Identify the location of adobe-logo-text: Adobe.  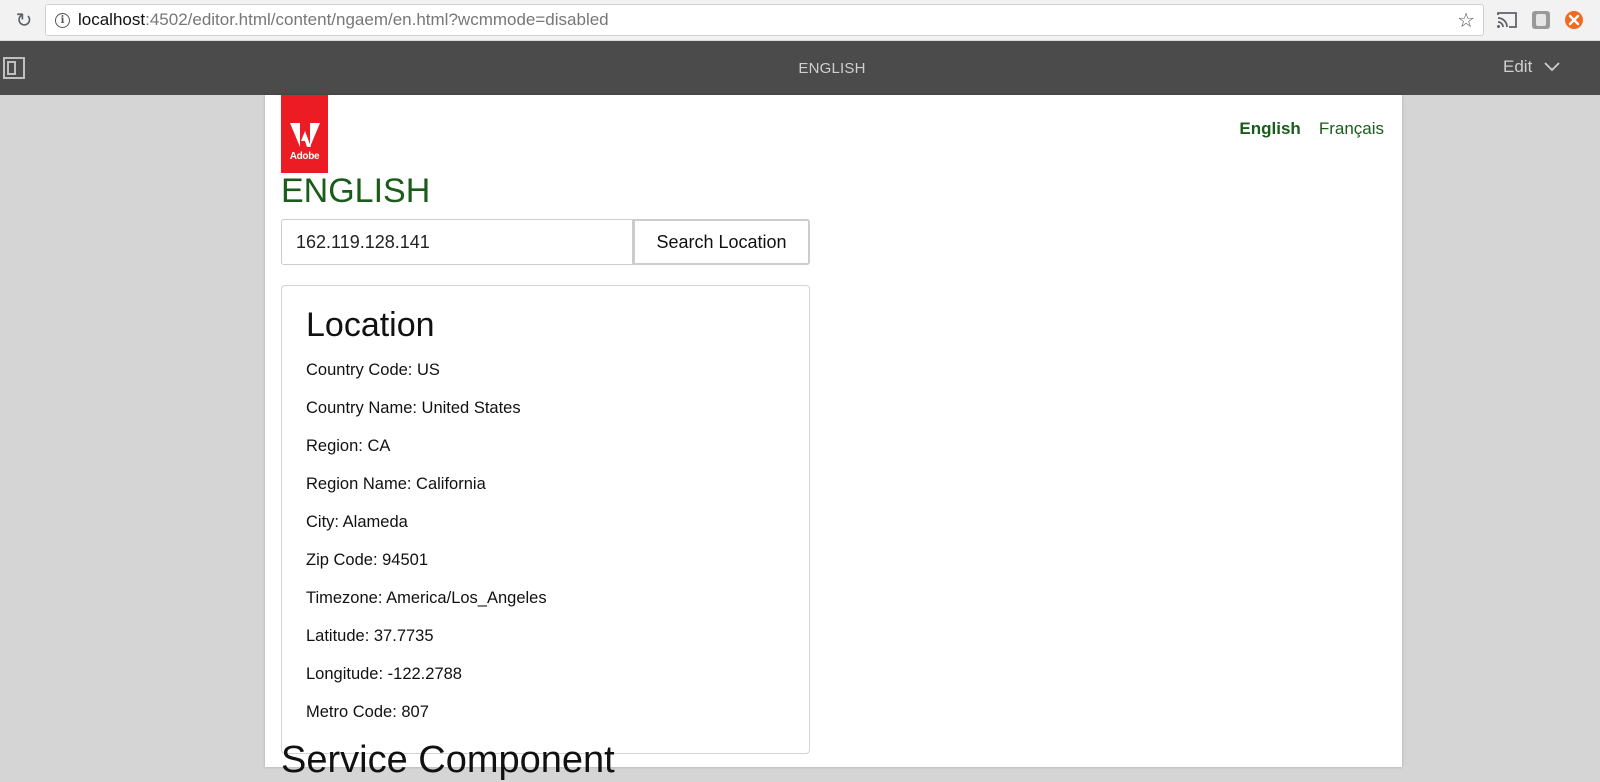
(304, 156).